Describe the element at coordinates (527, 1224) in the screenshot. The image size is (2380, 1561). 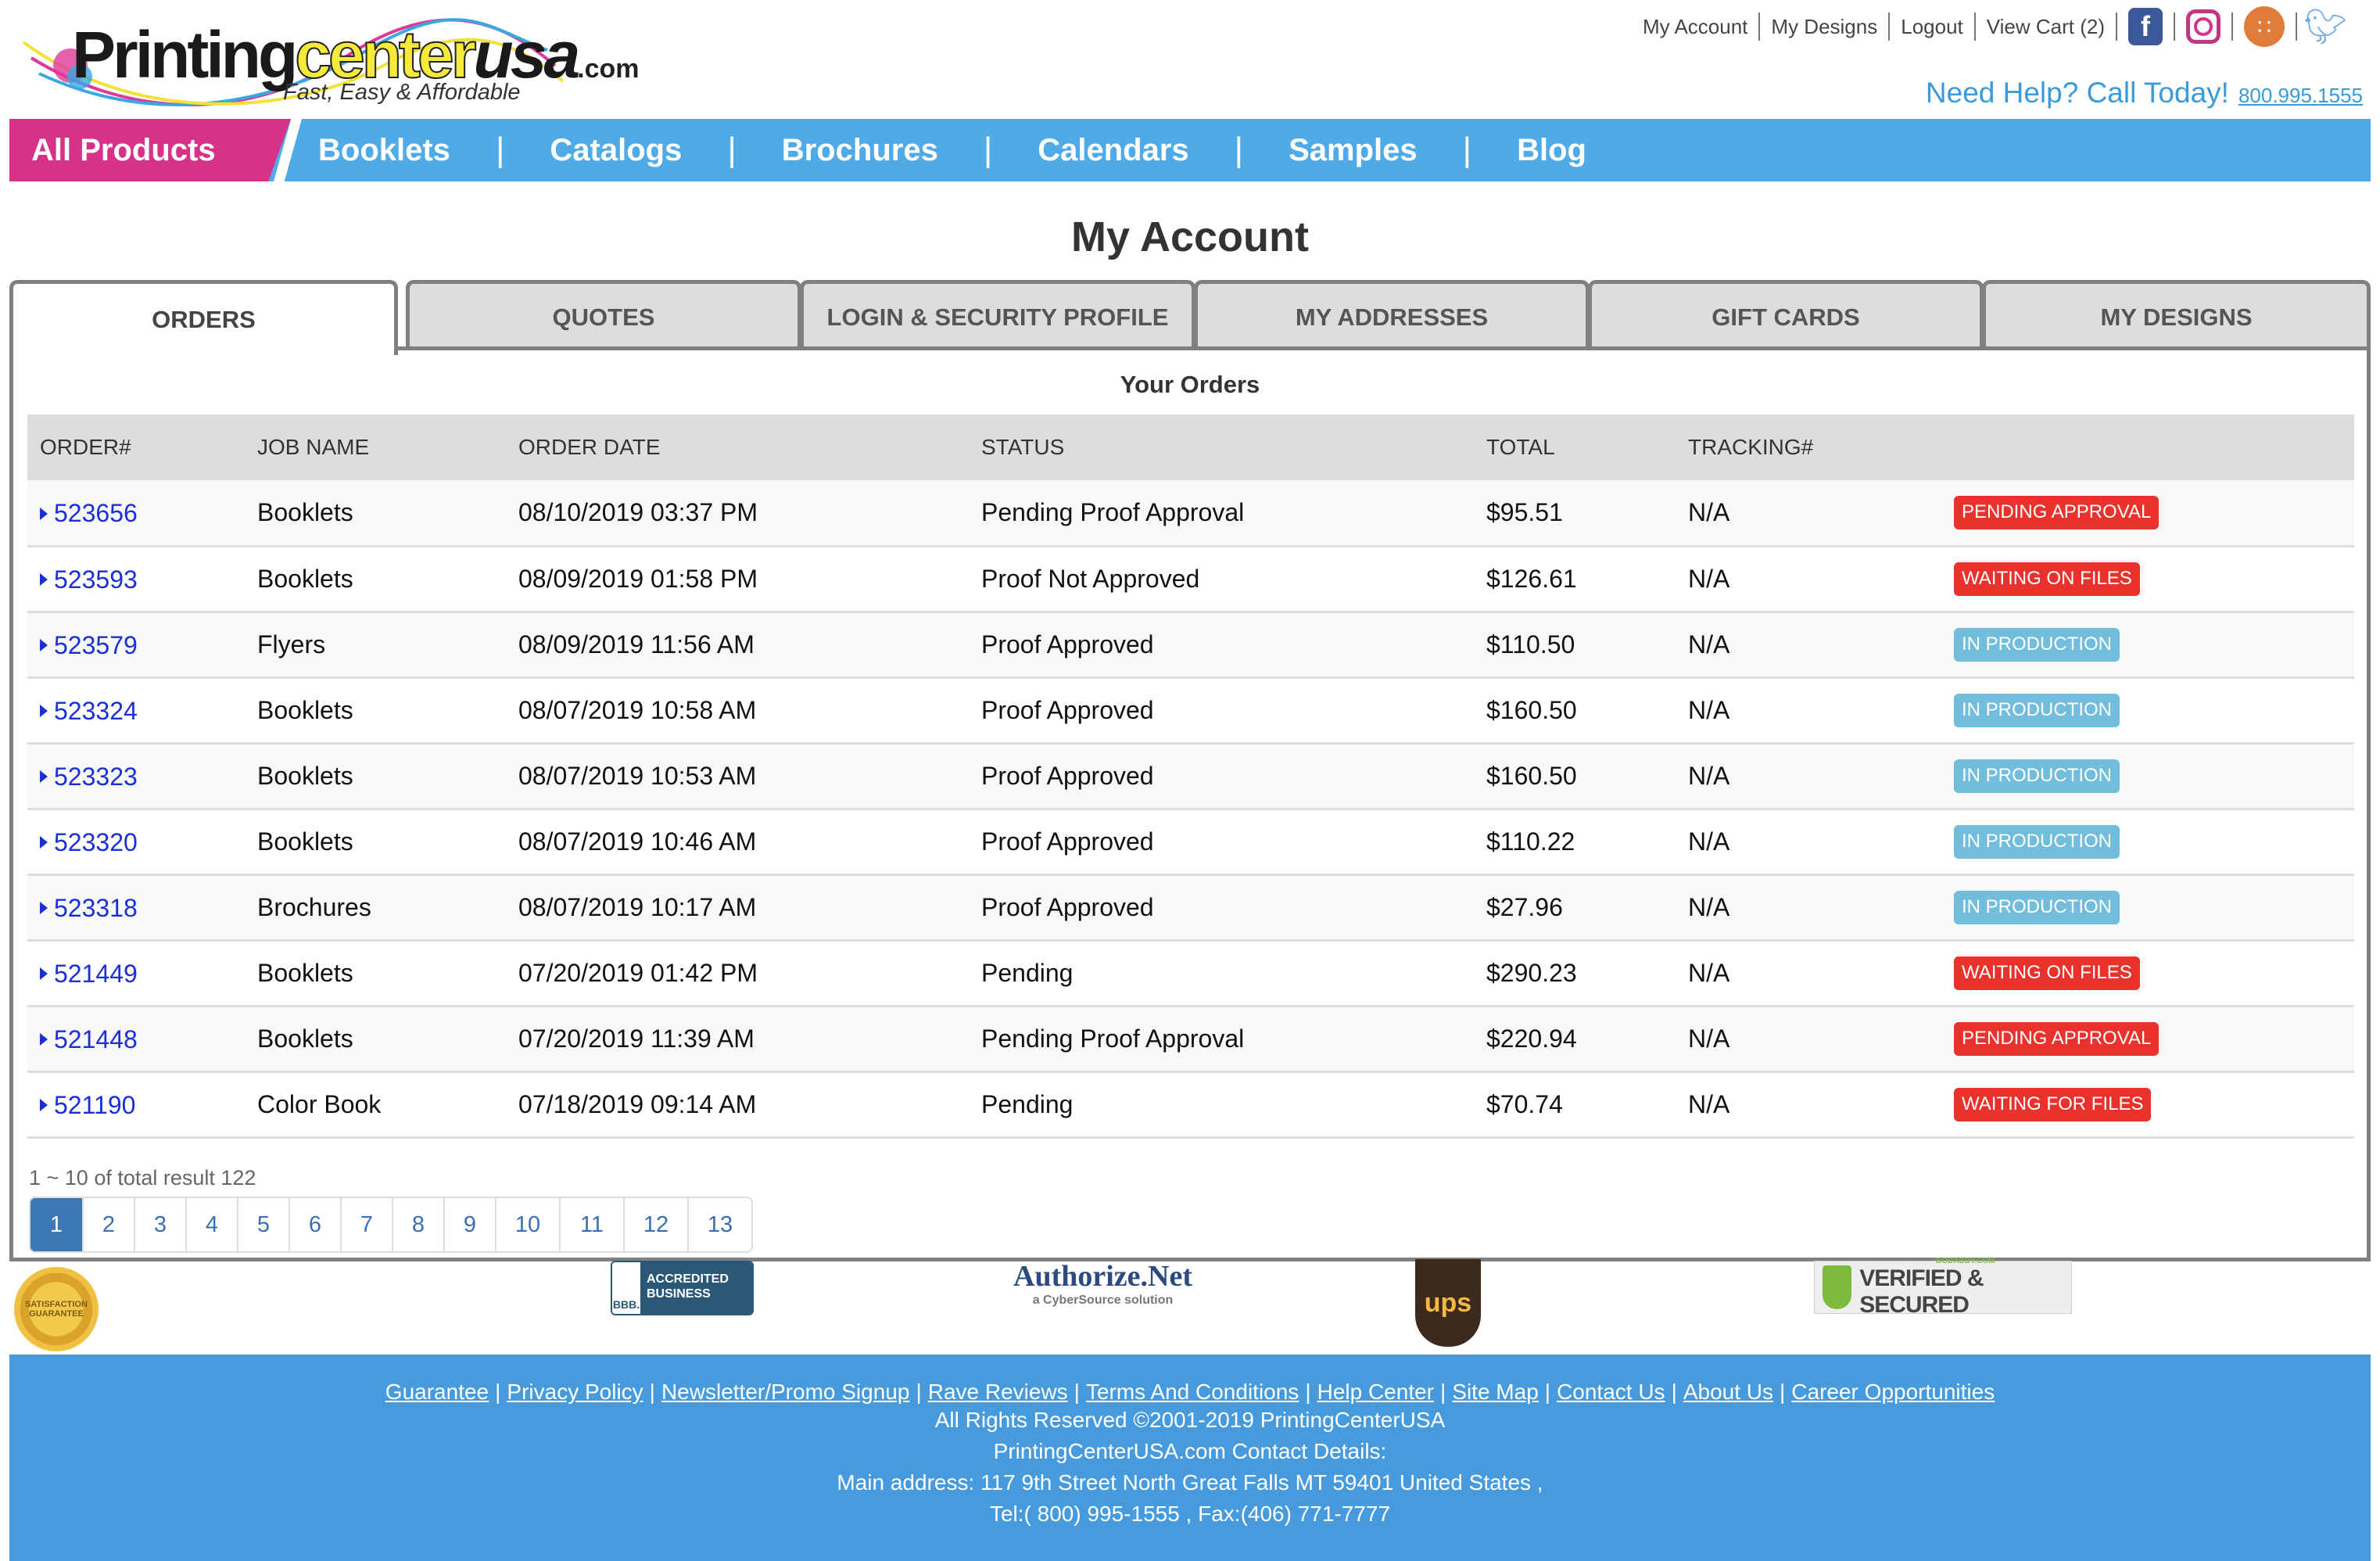
I see `page-10-button: 10` at that location.